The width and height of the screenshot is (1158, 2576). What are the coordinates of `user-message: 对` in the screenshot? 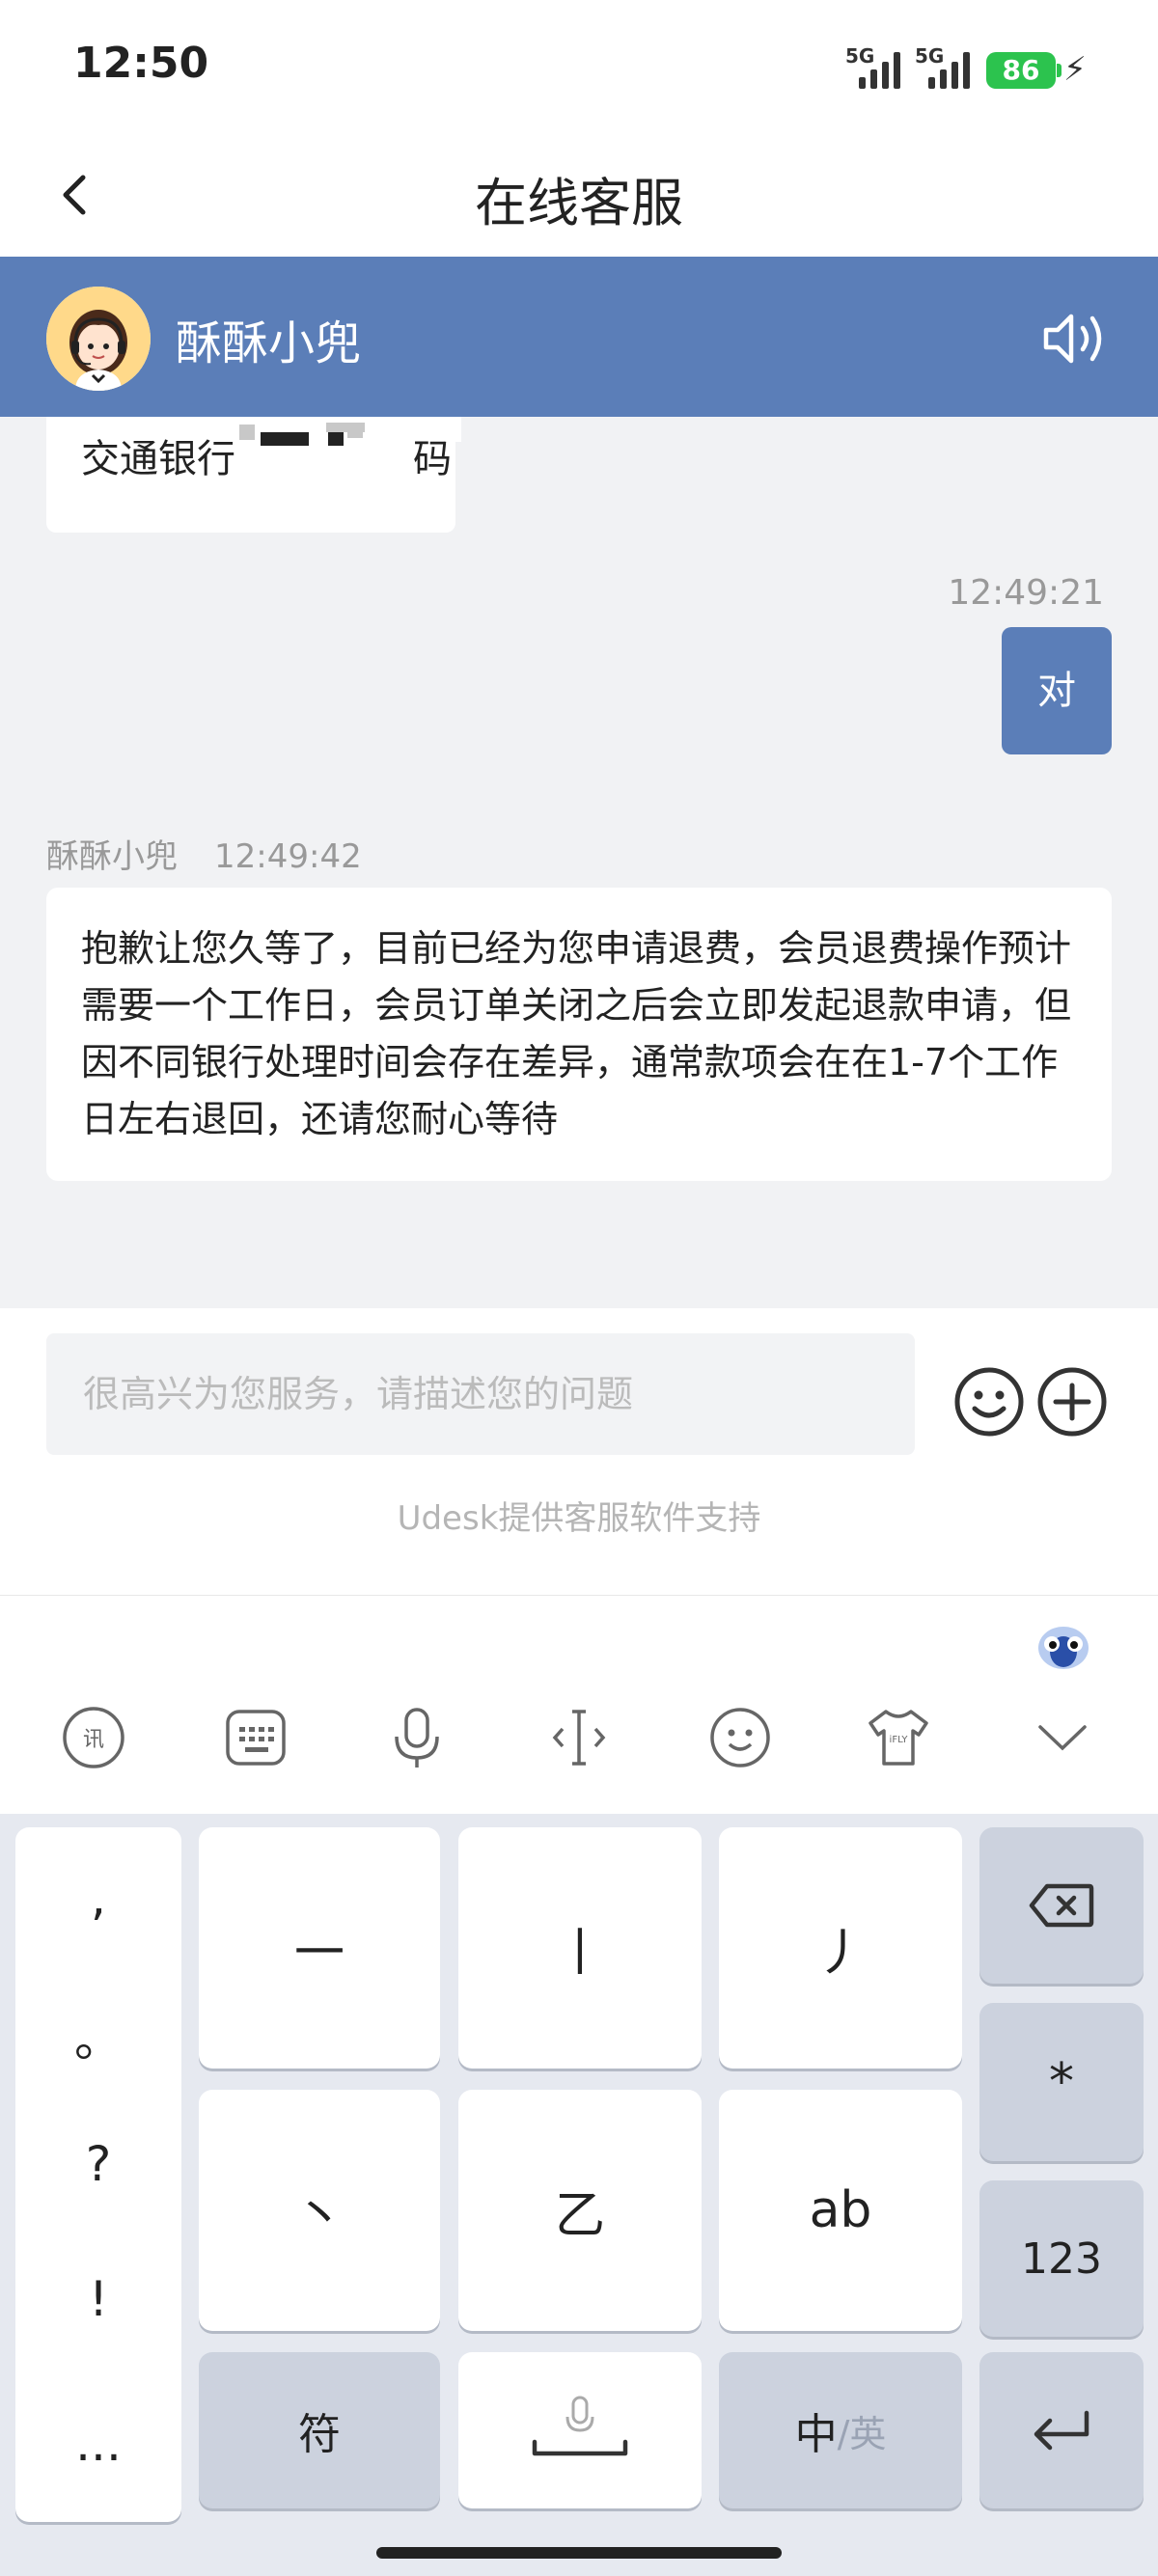 It's located at (1057, 690).